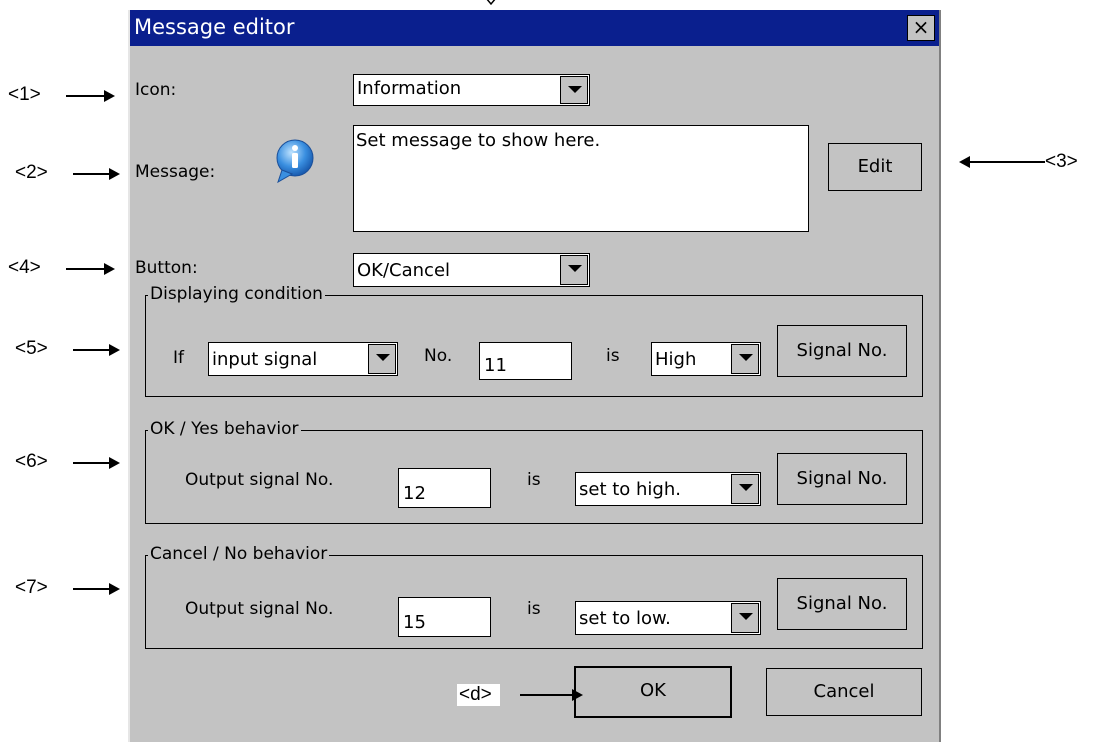  I want to click on callout-5-arrow, so click(92, 350).